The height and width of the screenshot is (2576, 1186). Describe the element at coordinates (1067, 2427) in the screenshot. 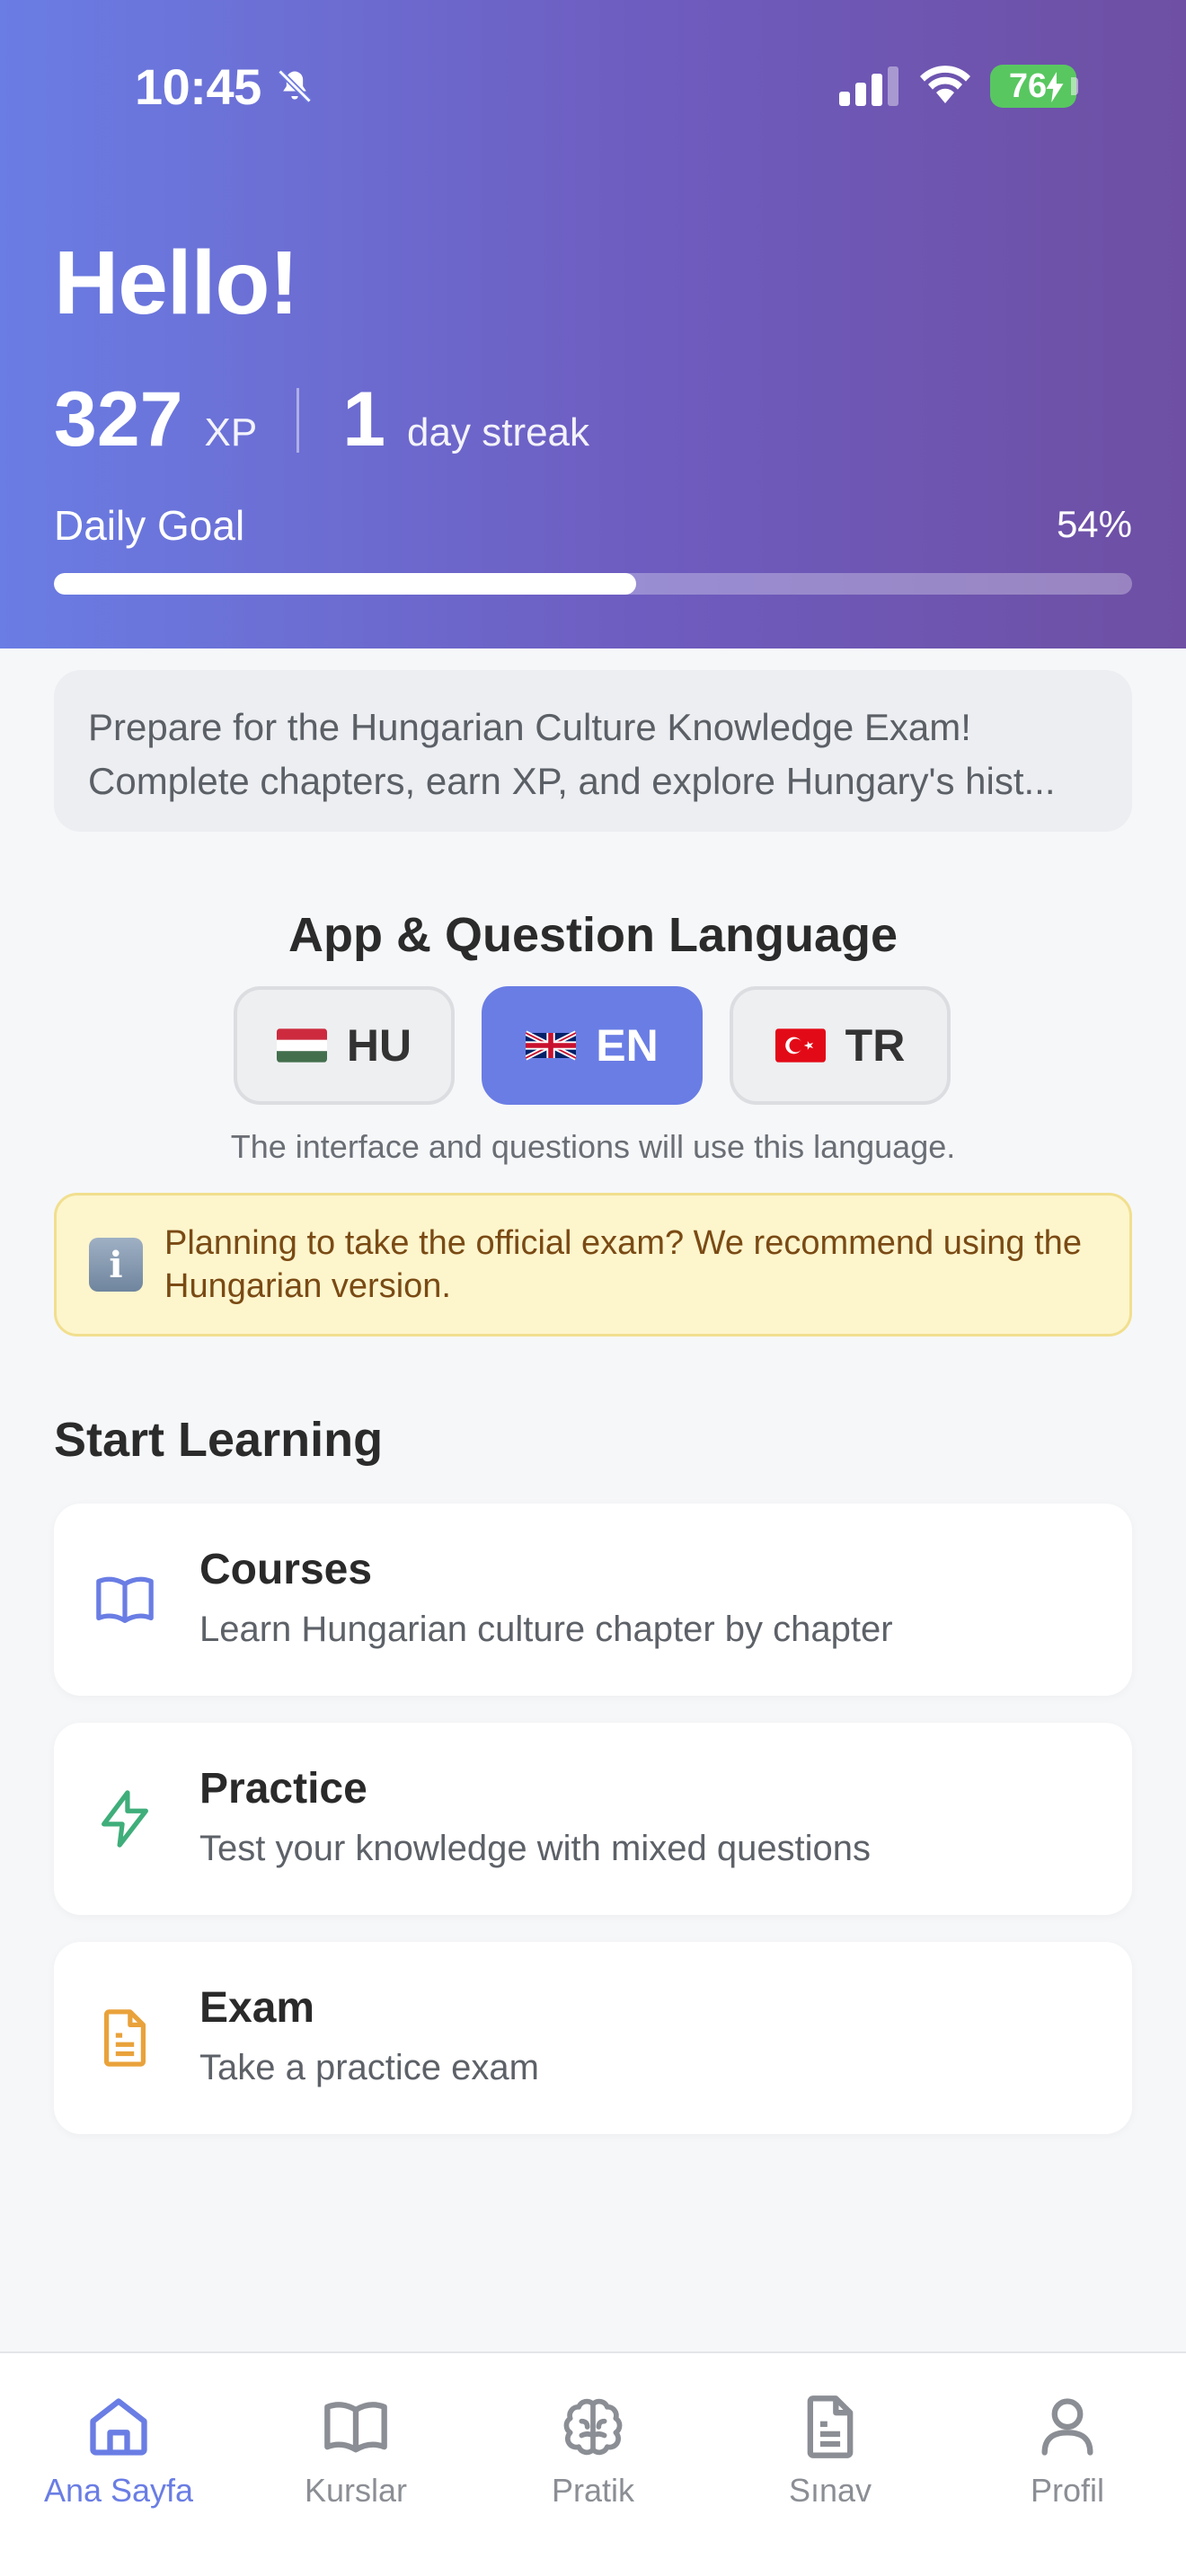

I see `user-icon` at that location.